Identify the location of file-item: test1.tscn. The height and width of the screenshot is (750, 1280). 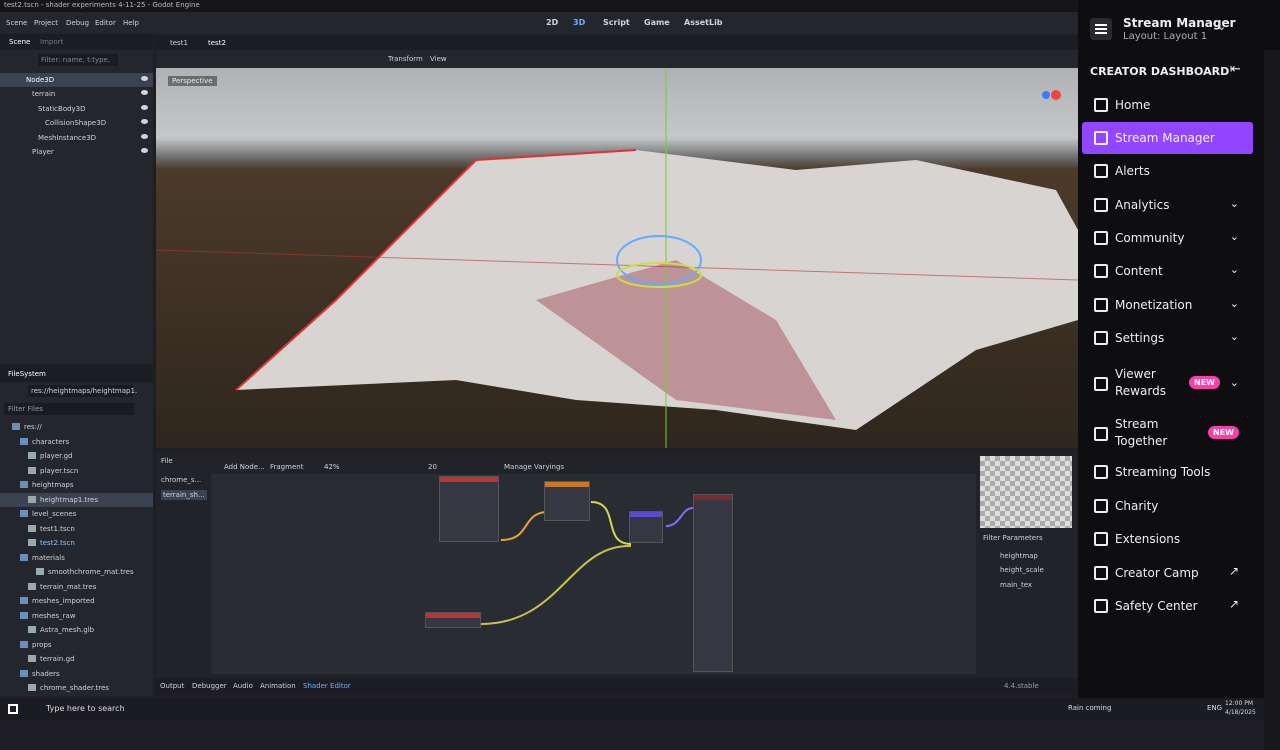
(76, 529).